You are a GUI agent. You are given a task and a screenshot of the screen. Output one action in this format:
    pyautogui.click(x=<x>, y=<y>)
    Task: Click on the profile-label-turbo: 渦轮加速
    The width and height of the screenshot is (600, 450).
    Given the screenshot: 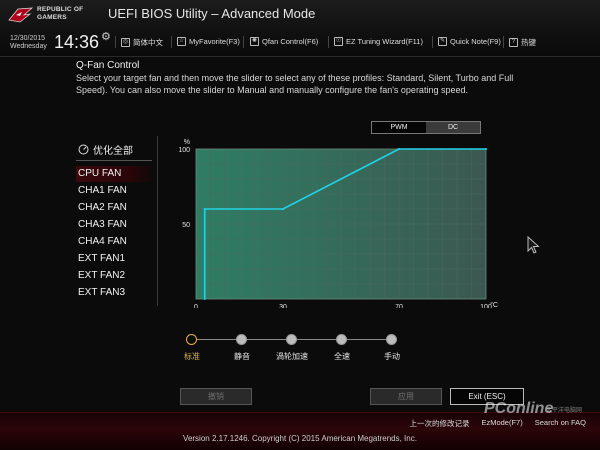 What is the action you would take?
    pyautogui.click(x=292, y=356)
    